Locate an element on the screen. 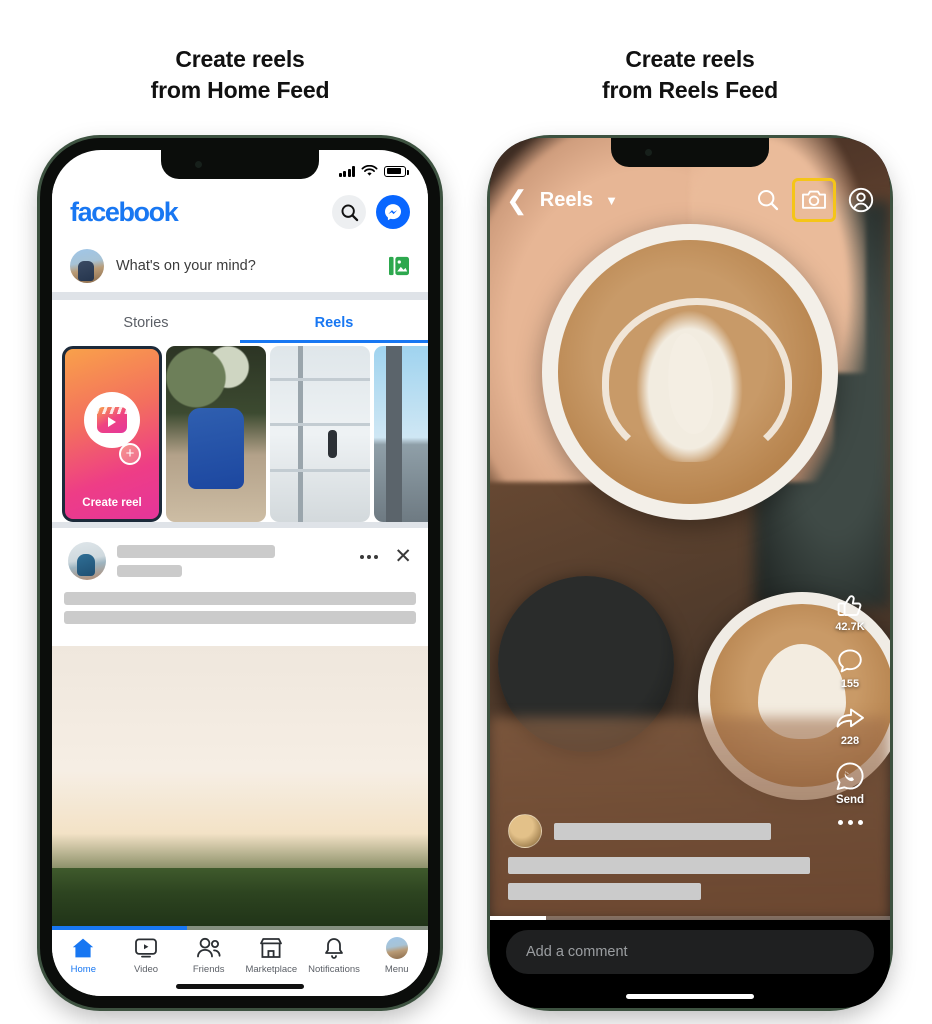  tab-reels-label: Reels is located at coordinates (334, 323).